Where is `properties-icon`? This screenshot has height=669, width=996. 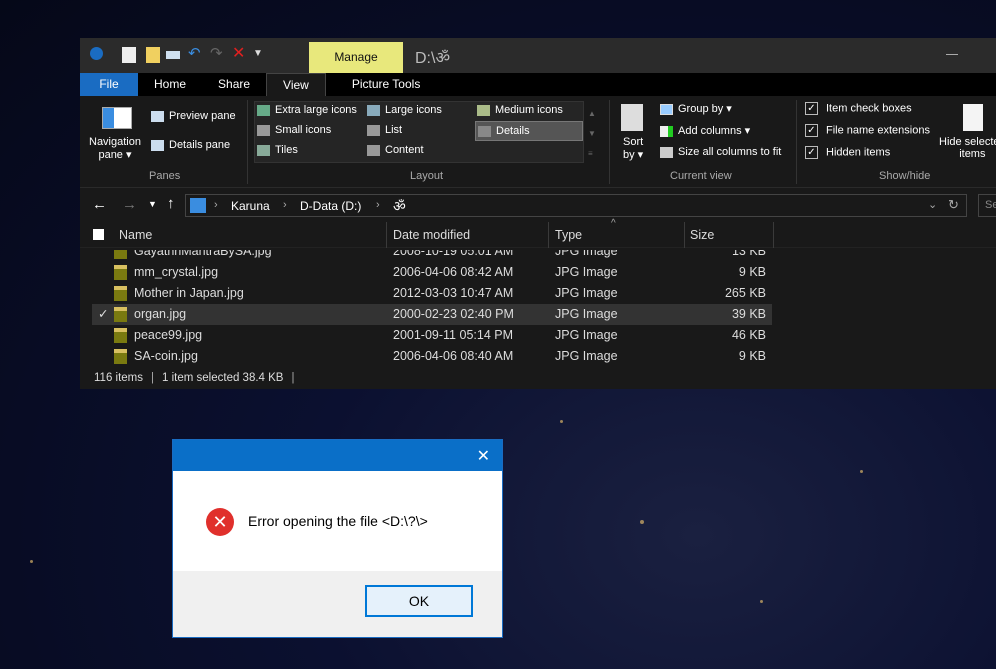 properties-icon is located at coordinates (129, 55).